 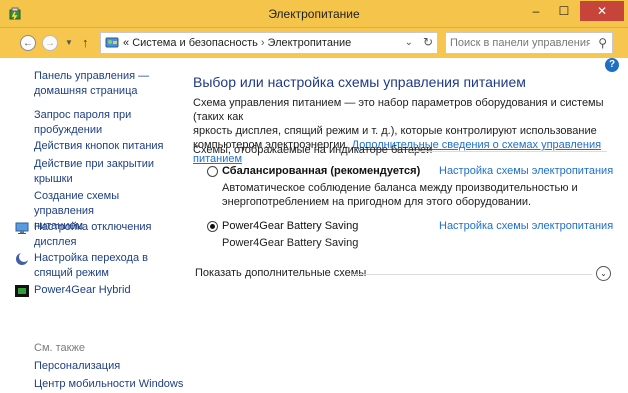 What do you see at coordinates (53, 179) in the screenshot?
I see `sidebar-item-label: крышки` at bounding box center [53, 179].